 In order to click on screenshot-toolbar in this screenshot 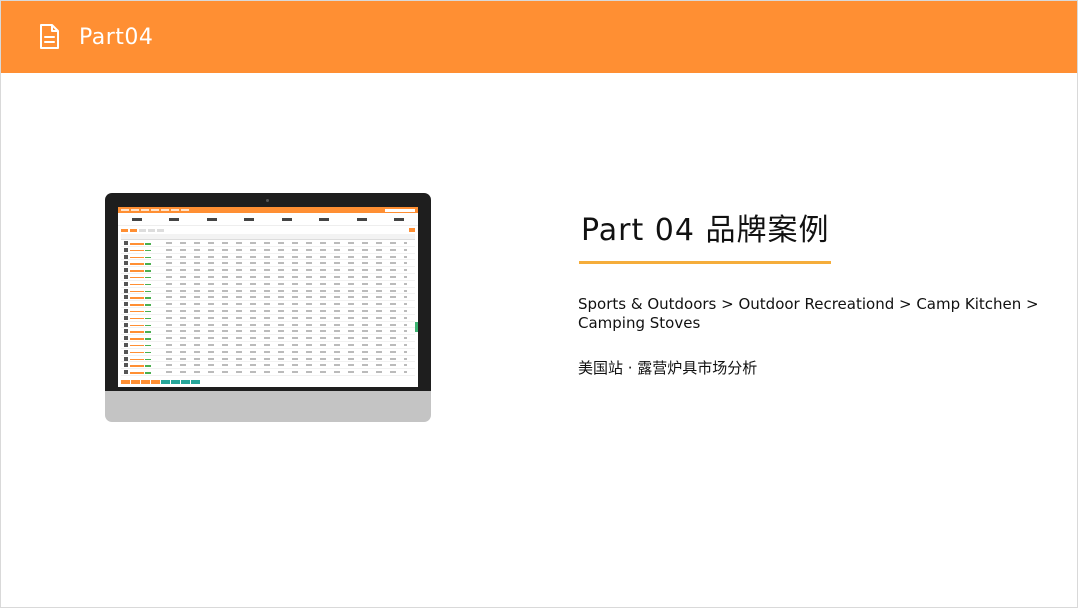, I will do `click(268, 230)`.